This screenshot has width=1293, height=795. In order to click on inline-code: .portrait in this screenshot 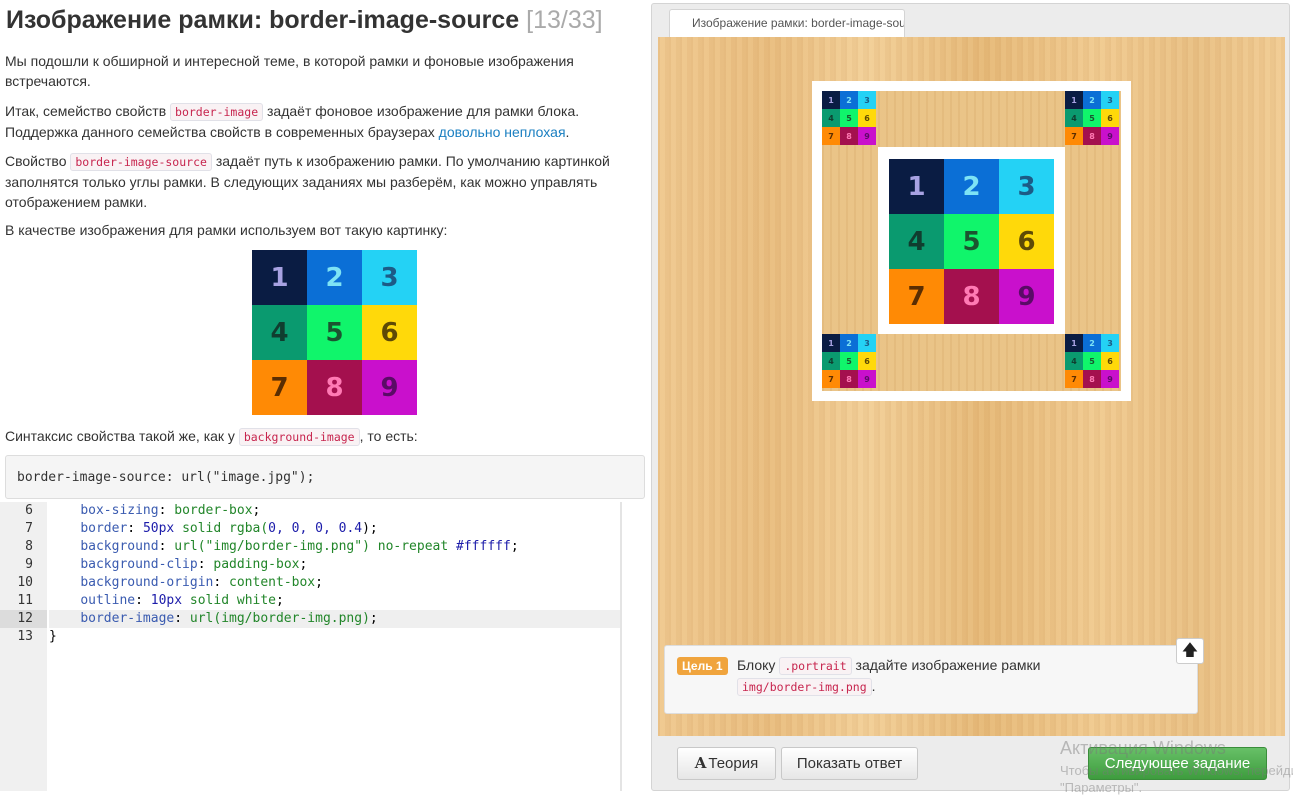, I will do `click(815, 666)`.